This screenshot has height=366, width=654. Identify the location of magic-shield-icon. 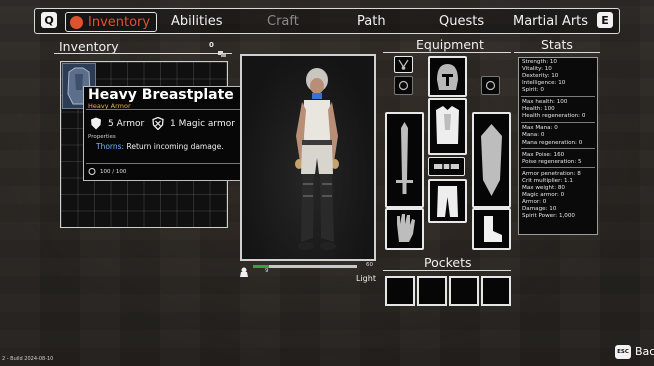
(158, 123).